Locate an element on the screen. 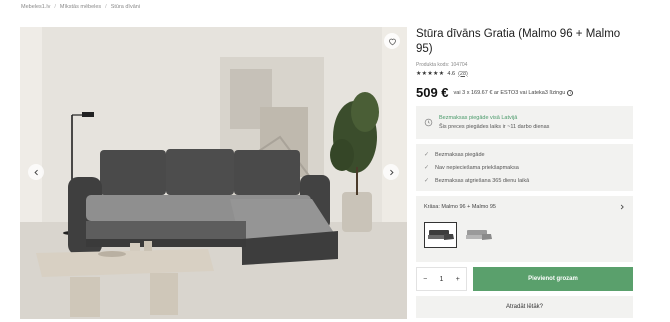  rating-count-link: (28) is located at coordinates (463, 74).